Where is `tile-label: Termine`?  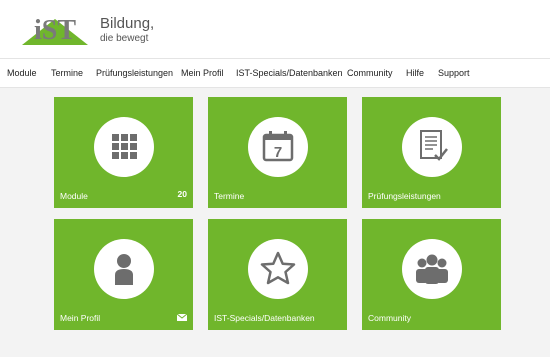 tile-label: Termine is located at coordinates (229, 196).